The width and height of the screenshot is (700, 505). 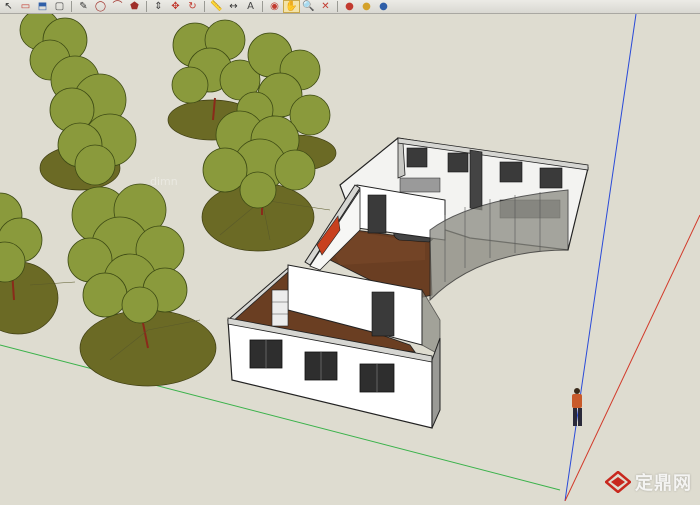 I want to click on toolbar-group: ● ● ●, so click(x=366, y=6).